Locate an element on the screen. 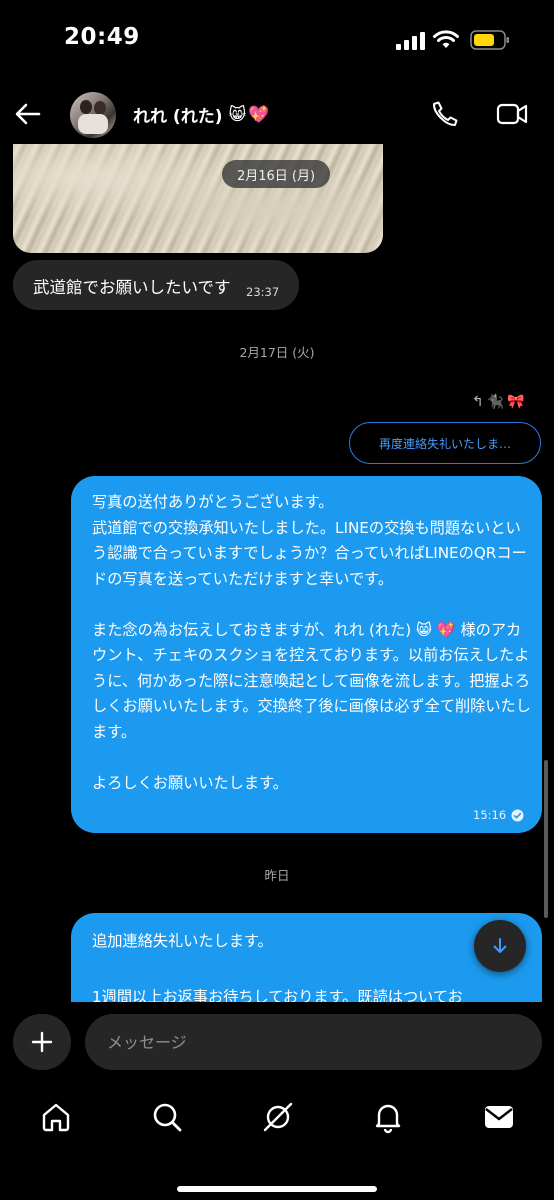  add-button is located at coordinates (42, 1042).